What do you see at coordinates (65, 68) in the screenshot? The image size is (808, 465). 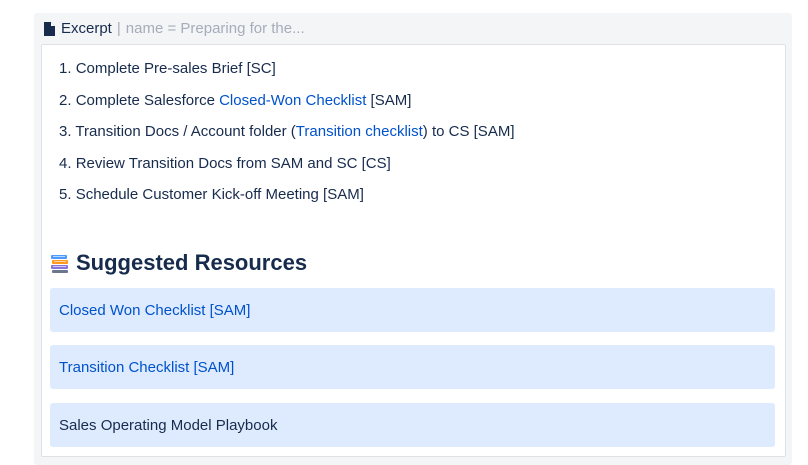 I see `step-number: 1.` at bounding box center [65, 68].